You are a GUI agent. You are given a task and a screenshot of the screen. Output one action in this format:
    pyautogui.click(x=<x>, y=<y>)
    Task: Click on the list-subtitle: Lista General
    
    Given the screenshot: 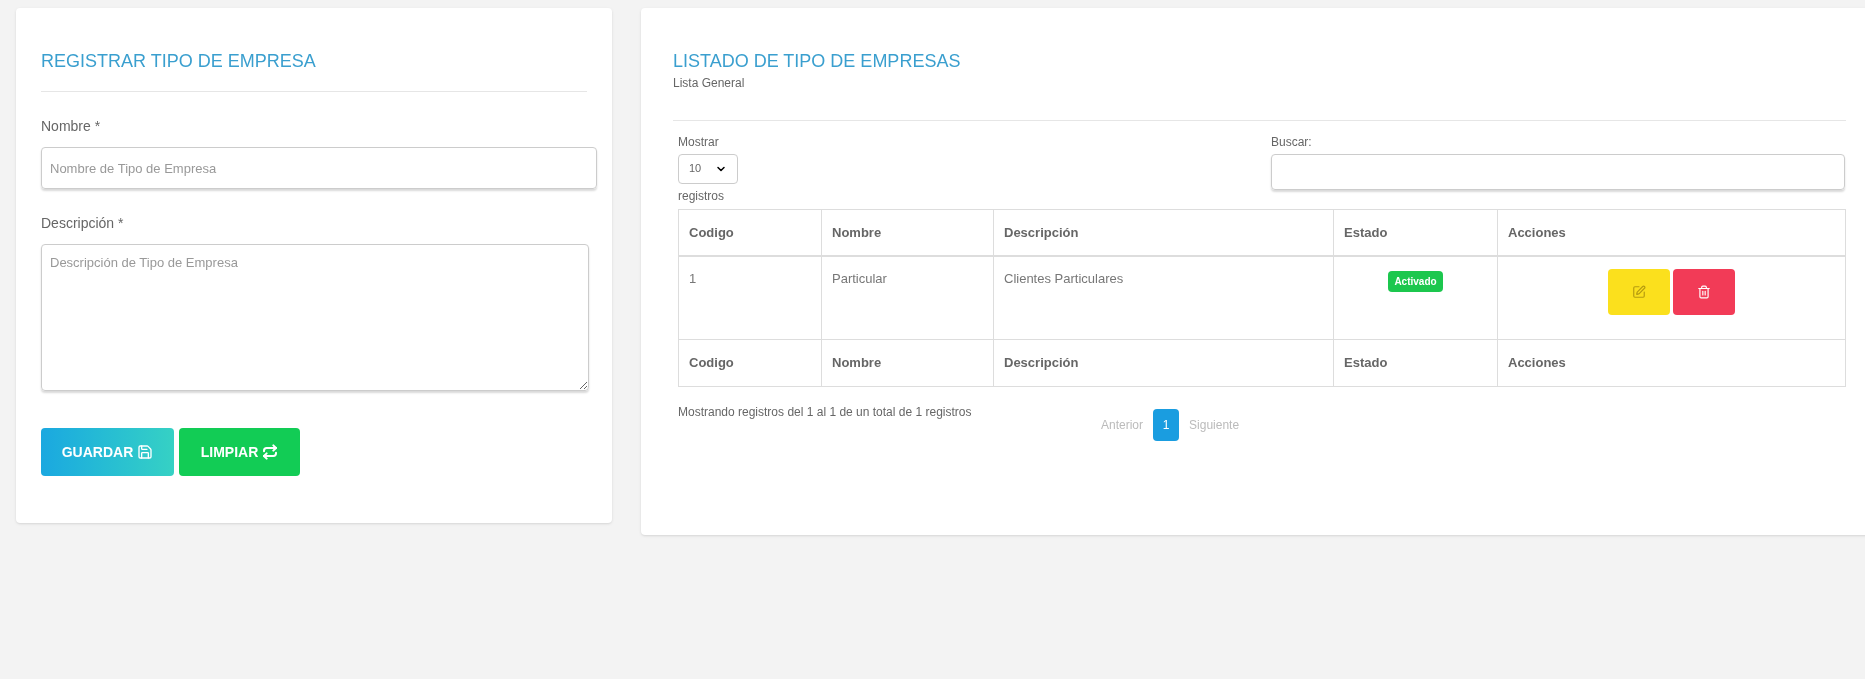 What is the action you would take?
    pyautogui.click(x=709, y=83)
    